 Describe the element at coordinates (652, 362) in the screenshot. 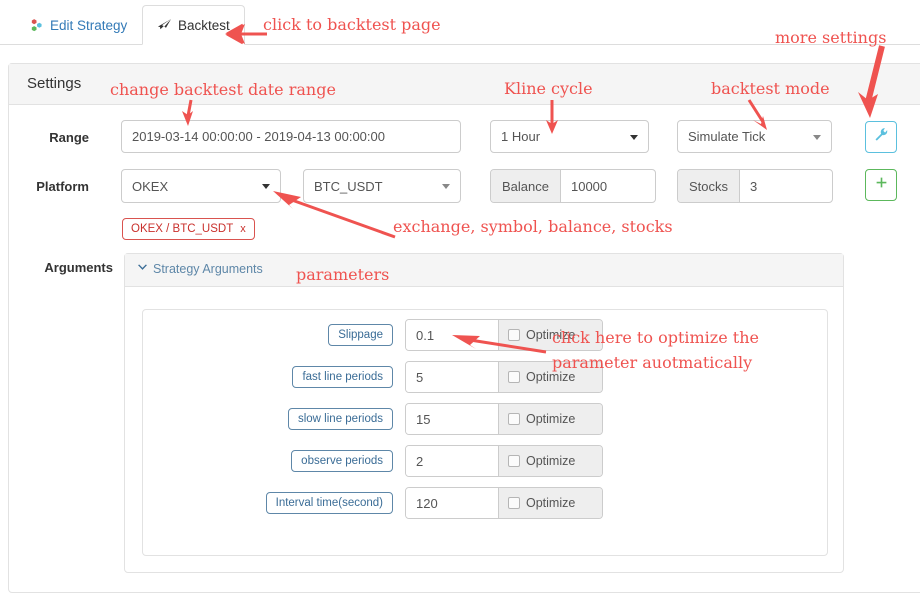

I see `annotation-optimize-line2: parameter auotmatically` at that location.